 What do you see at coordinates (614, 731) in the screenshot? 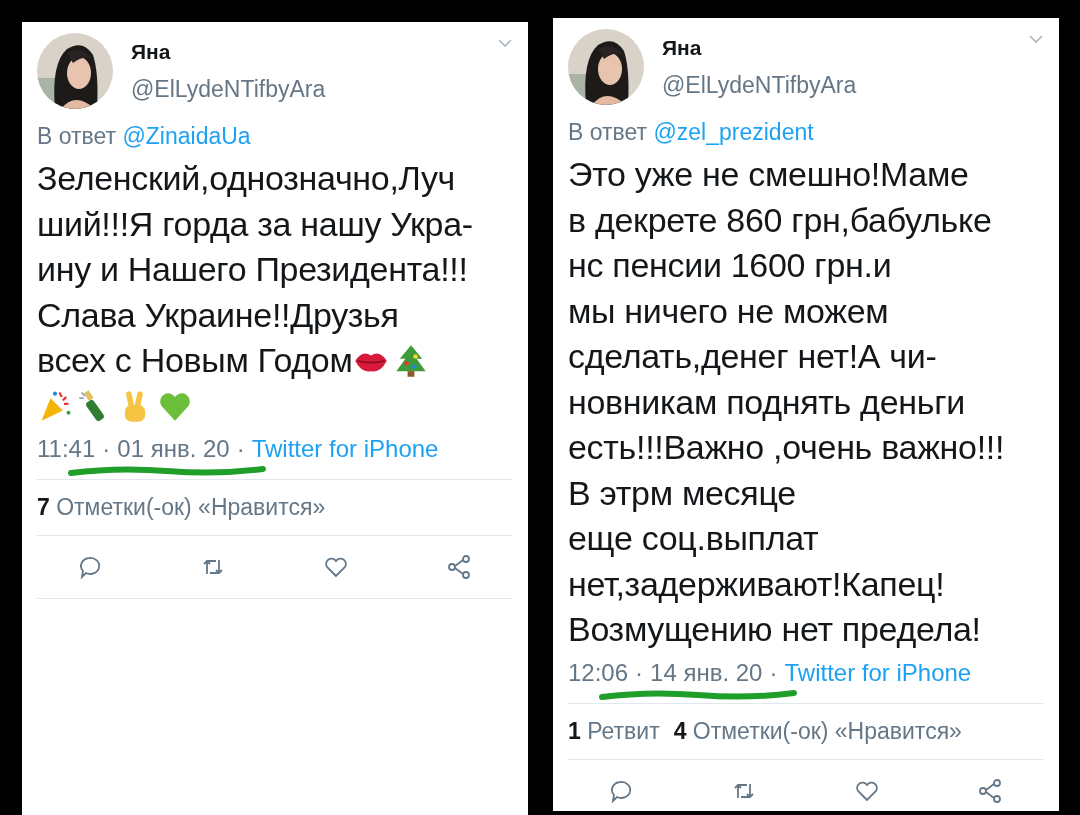
I see `stat-count: 1 Ретвит` at bounding box center [614, 731].